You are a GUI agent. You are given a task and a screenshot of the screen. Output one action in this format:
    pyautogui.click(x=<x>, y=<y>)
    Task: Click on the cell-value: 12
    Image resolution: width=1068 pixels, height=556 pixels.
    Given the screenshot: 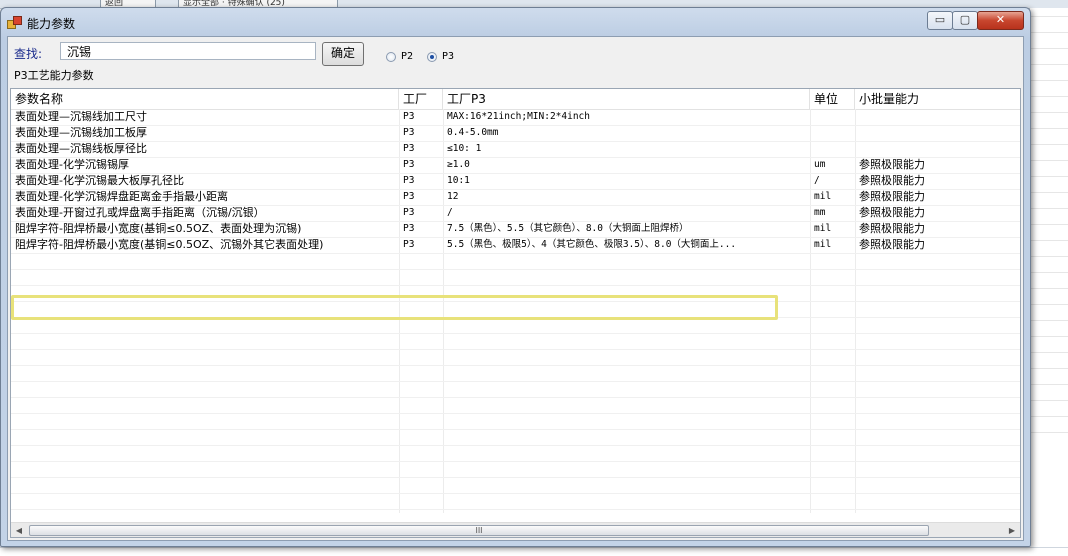 What is the action you would take?
    pyautogui.click(x=453, y=196)
    